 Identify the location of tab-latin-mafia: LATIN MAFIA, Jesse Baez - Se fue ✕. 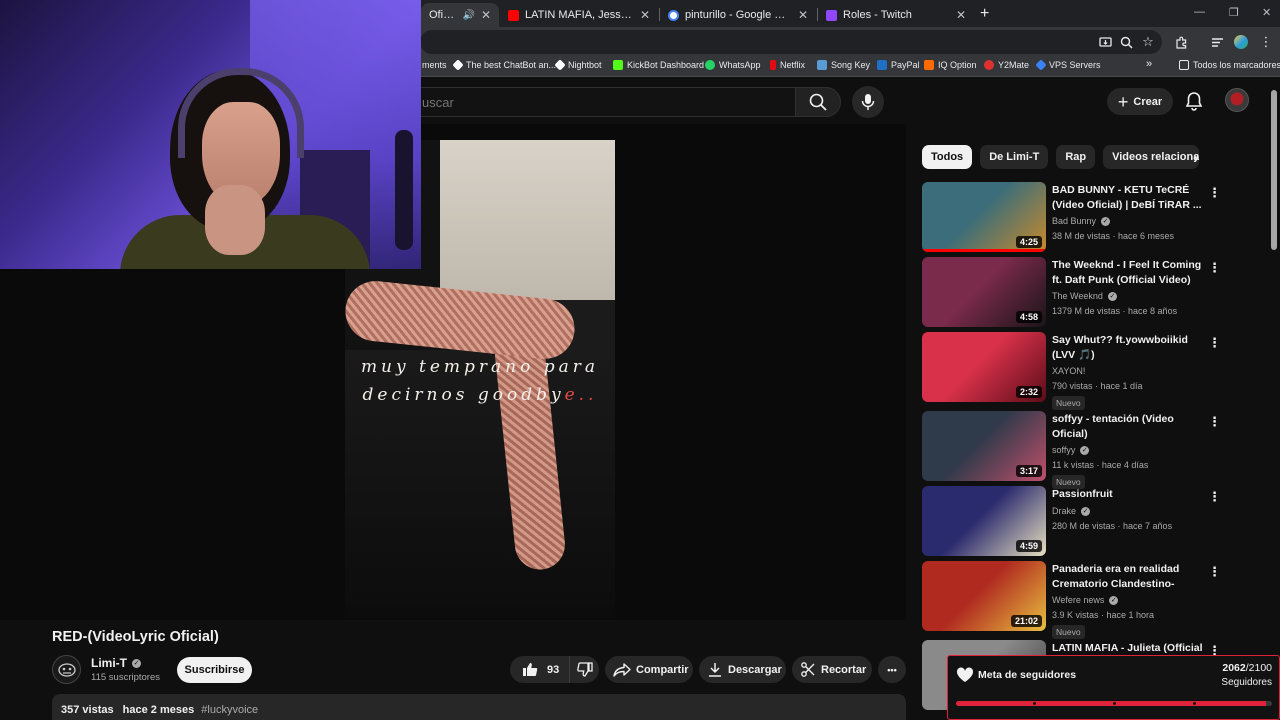
(579, 15).